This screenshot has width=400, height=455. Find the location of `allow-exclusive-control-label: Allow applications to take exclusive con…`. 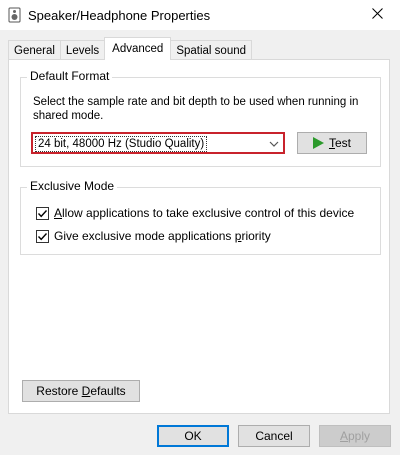

allow-exclusive-control-label: Allow applications to take exclusive con… is located at coordinates (204, 213).